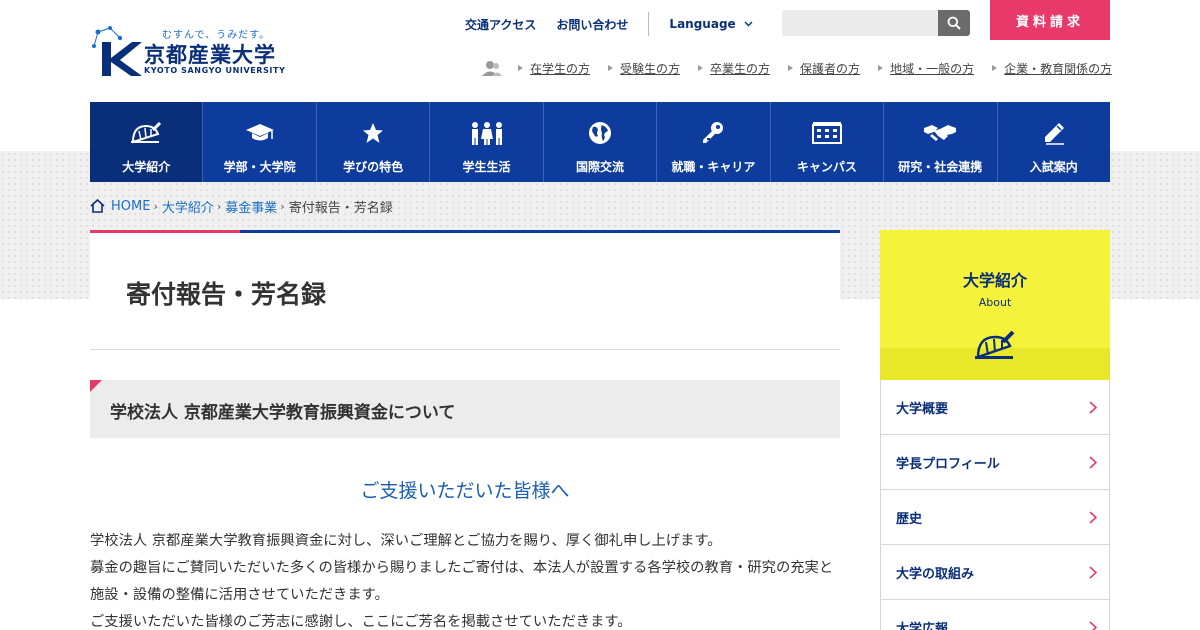 This screenshot has height=630, width=1200. Describe the element at coordinates (592, 24) in the screenshot. I see `contact-link: お問い合わせ` at that location.